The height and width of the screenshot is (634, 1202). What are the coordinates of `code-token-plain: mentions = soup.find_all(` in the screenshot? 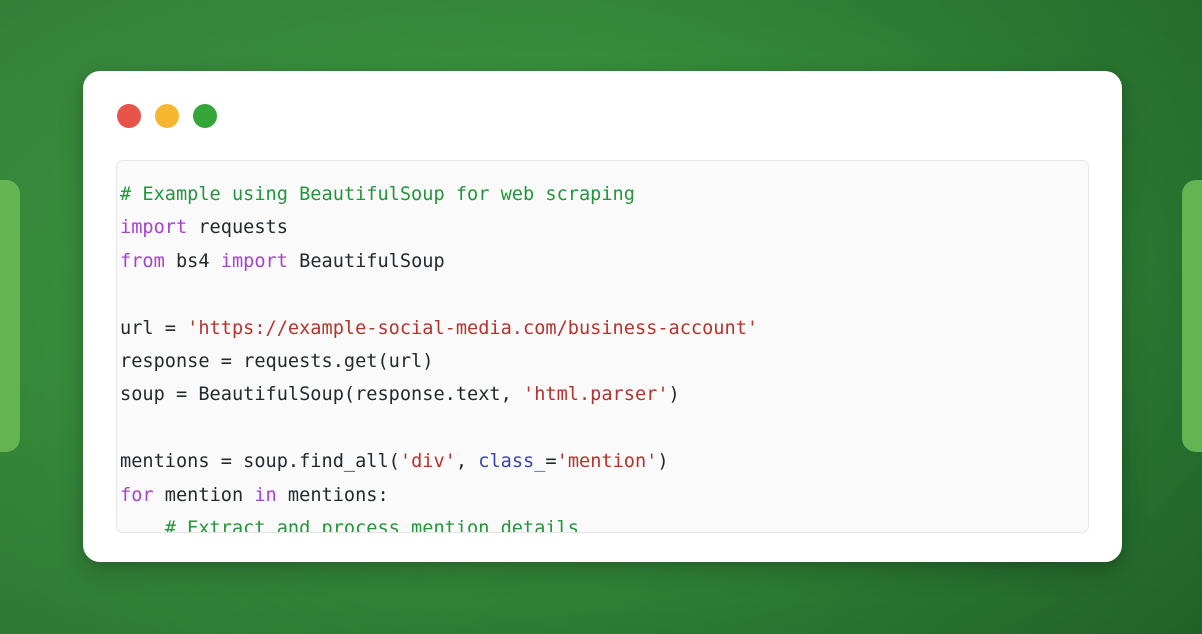 It's located at (260, 462).